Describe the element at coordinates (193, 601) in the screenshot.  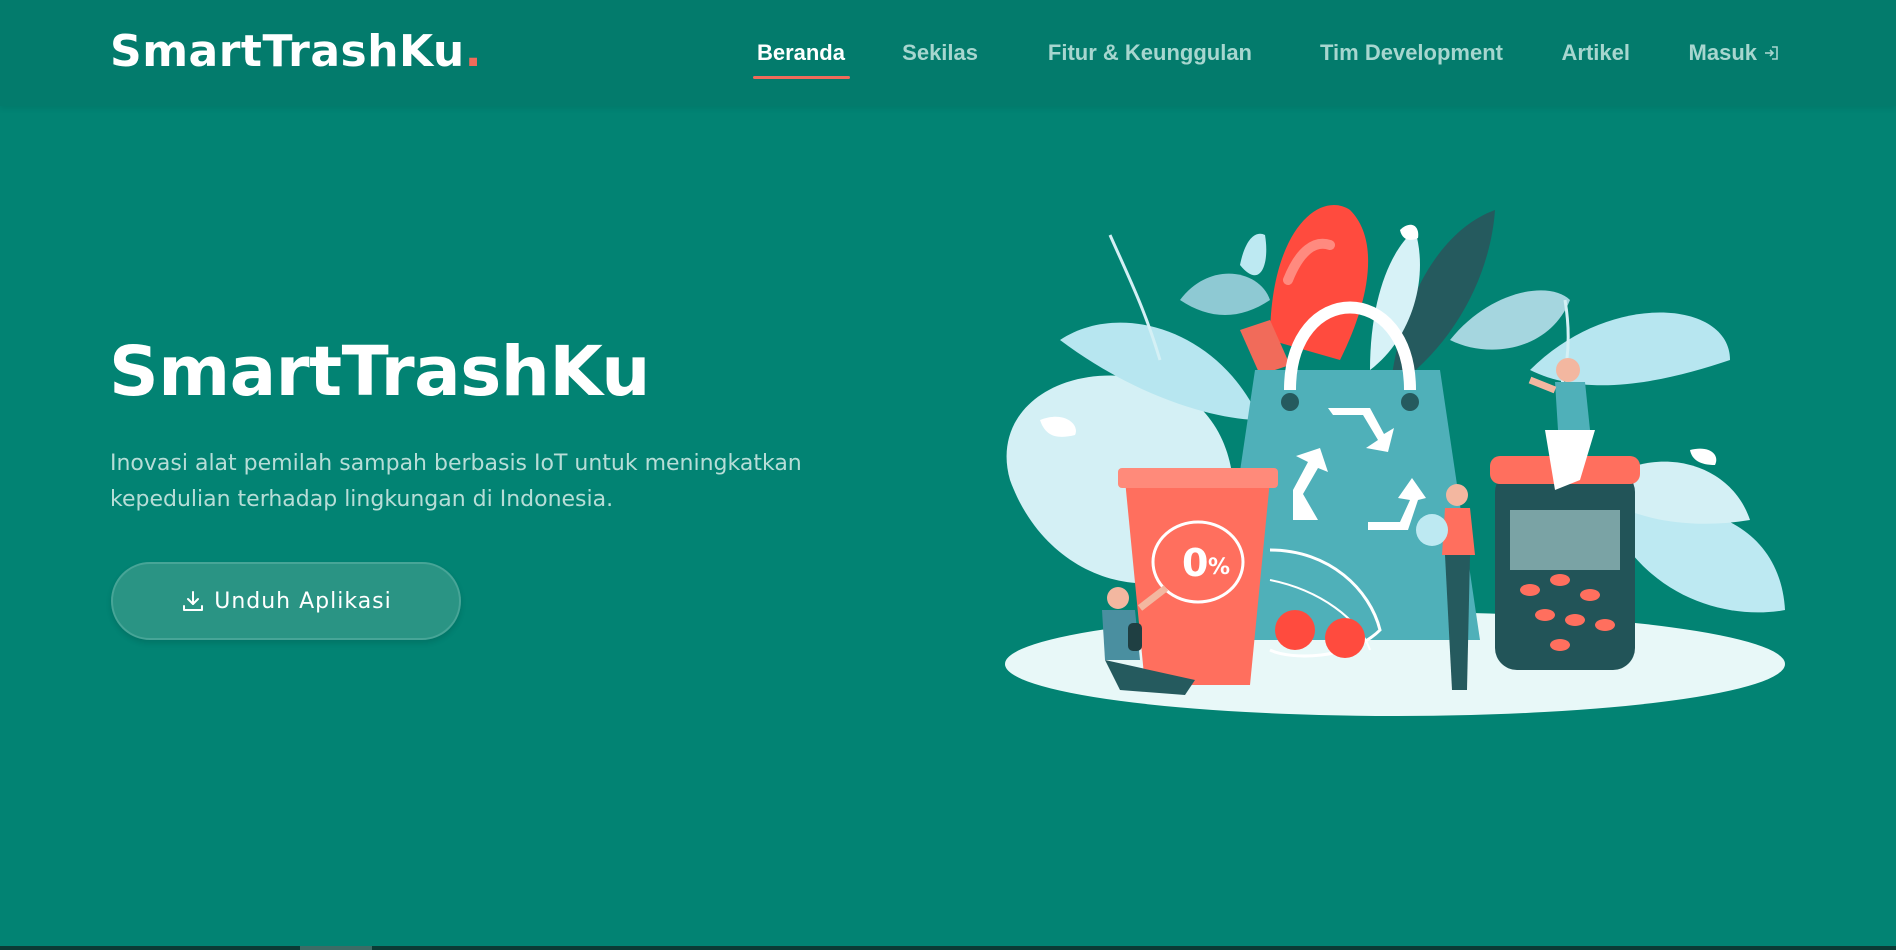
I see `download-icon` at that location.